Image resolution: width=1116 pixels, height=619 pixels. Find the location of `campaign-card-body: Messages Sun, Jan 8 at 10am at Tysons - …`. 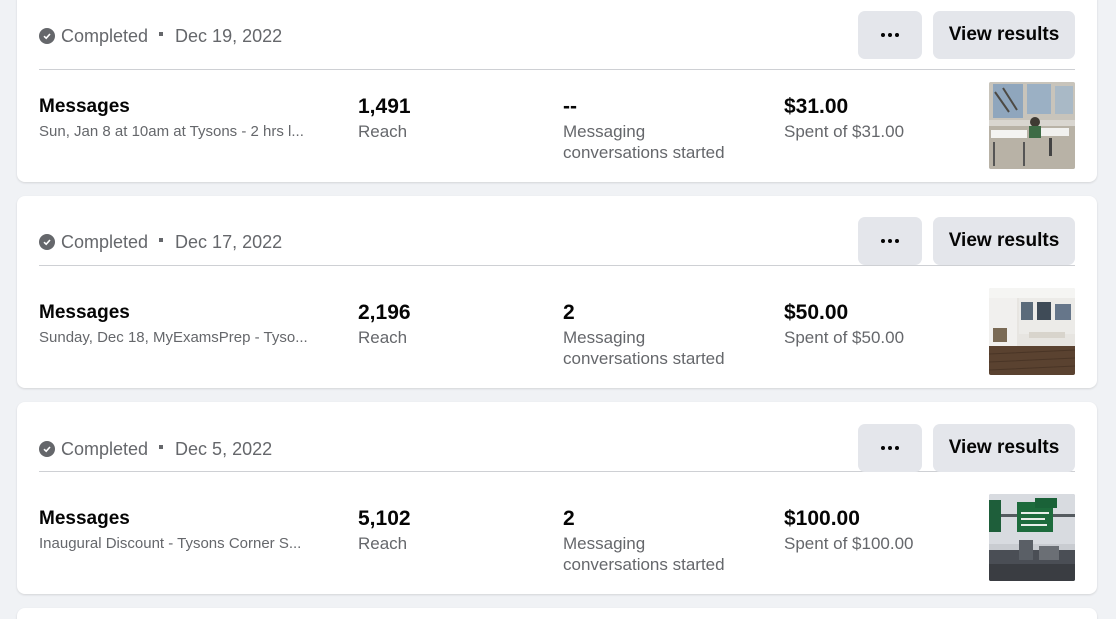

campaign-card-body: Messages Sun, Jan 8 at 10am at Tysons - … is located at coordinates (557, 127).